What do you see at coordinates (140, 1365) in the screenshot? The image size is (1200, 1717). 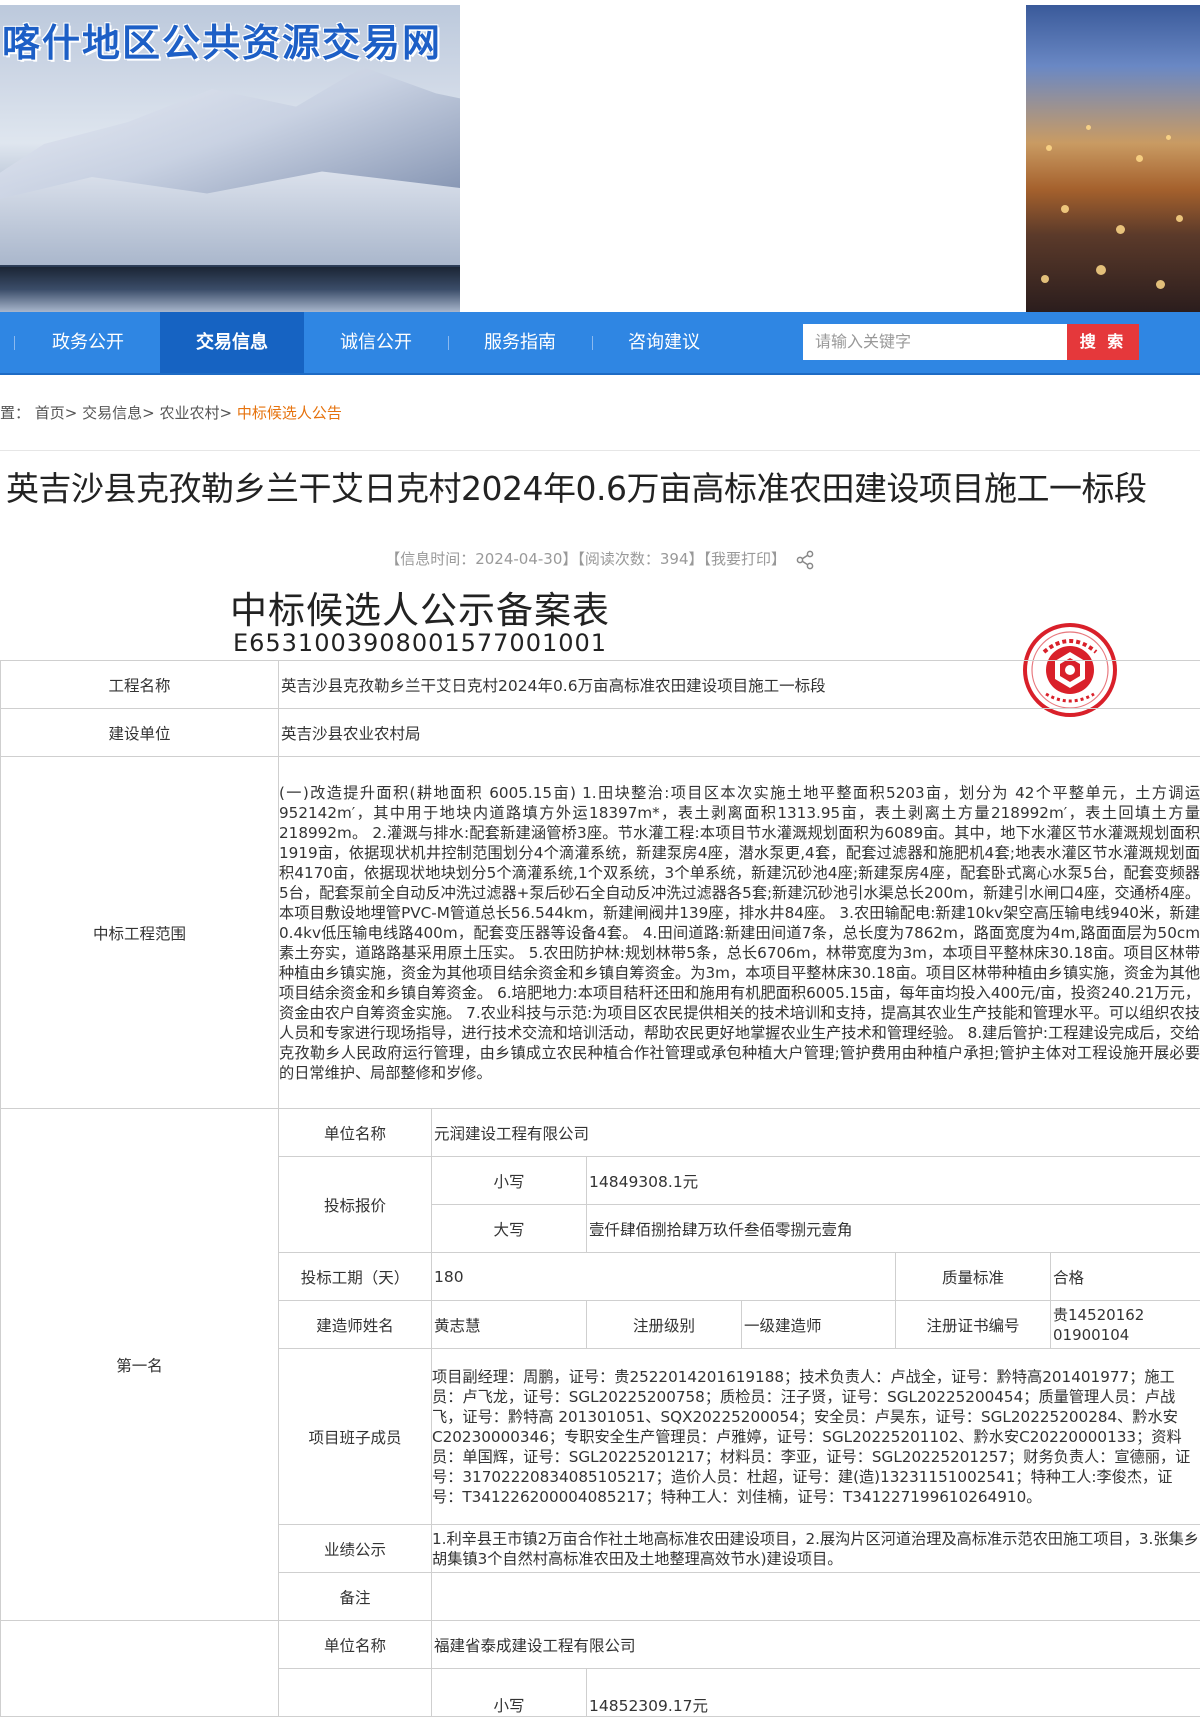 I see `first-rank-label: 第一名` at bounding box center [140, 1365].